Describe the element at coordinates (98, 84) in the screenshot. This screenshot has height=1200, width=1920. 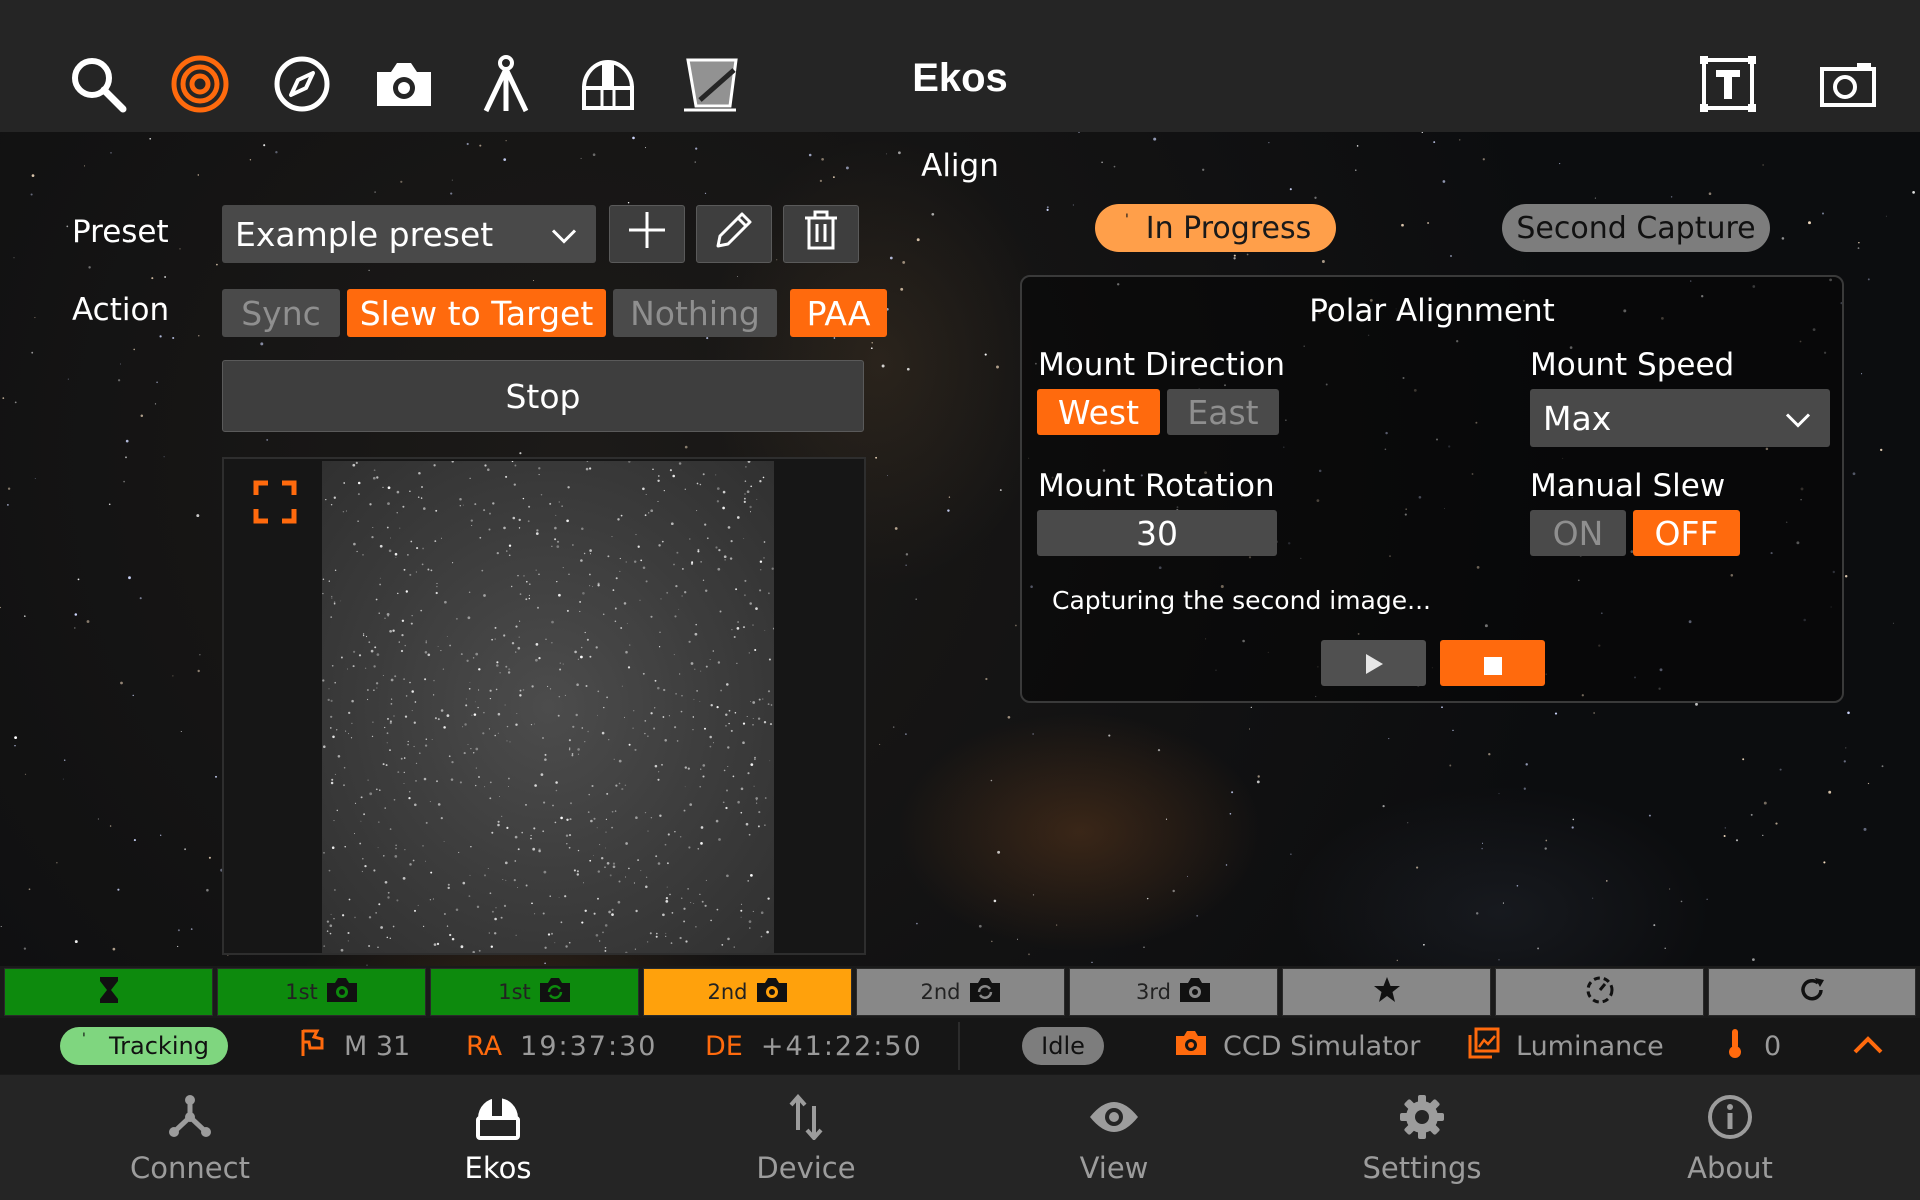
I see `search-icon` at that location.